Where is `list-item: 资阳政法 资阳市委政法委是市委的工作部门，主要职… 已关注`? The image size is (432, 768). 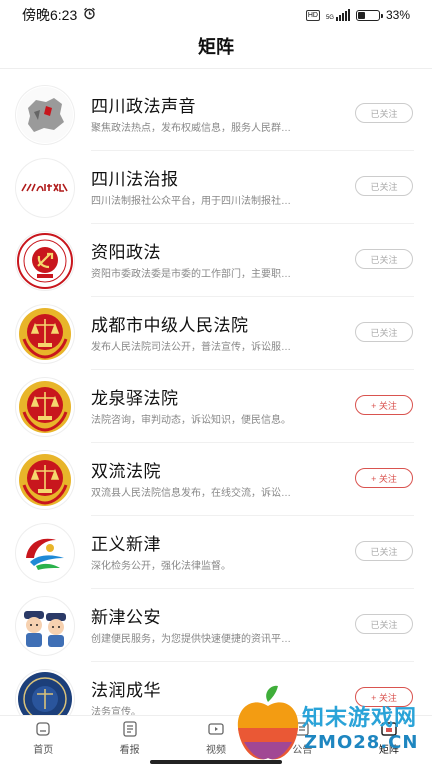
list-item: 资阳政法 资阳市委政法委是市委的工作部门，主要职… 已关注 is located at coordinates (216, 260).